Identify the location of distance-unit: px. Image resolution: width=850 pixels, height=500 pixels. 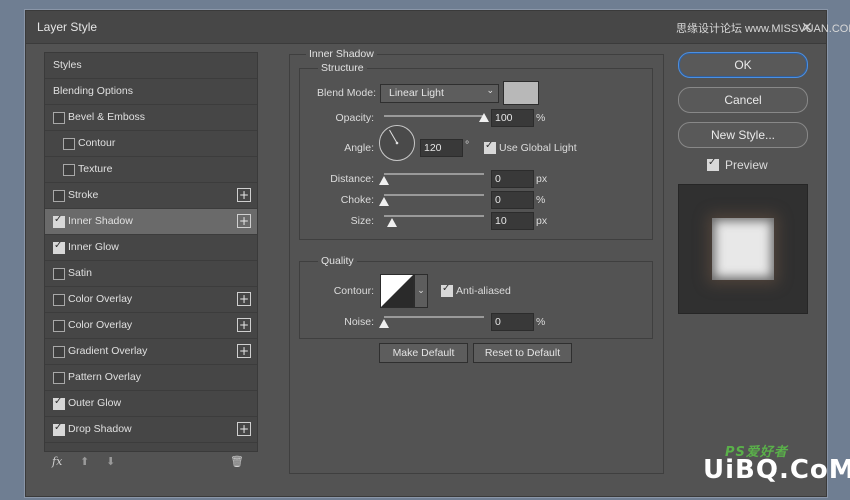
(542, 179).